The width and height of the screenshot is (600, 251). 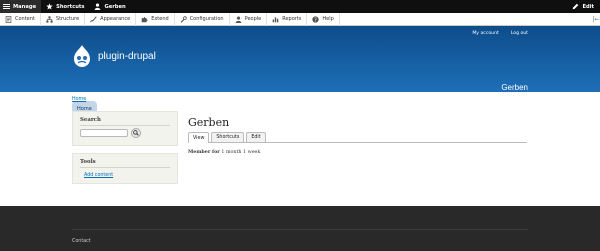 I want to click on tray-label: Reports, so click(x=292, y=19).